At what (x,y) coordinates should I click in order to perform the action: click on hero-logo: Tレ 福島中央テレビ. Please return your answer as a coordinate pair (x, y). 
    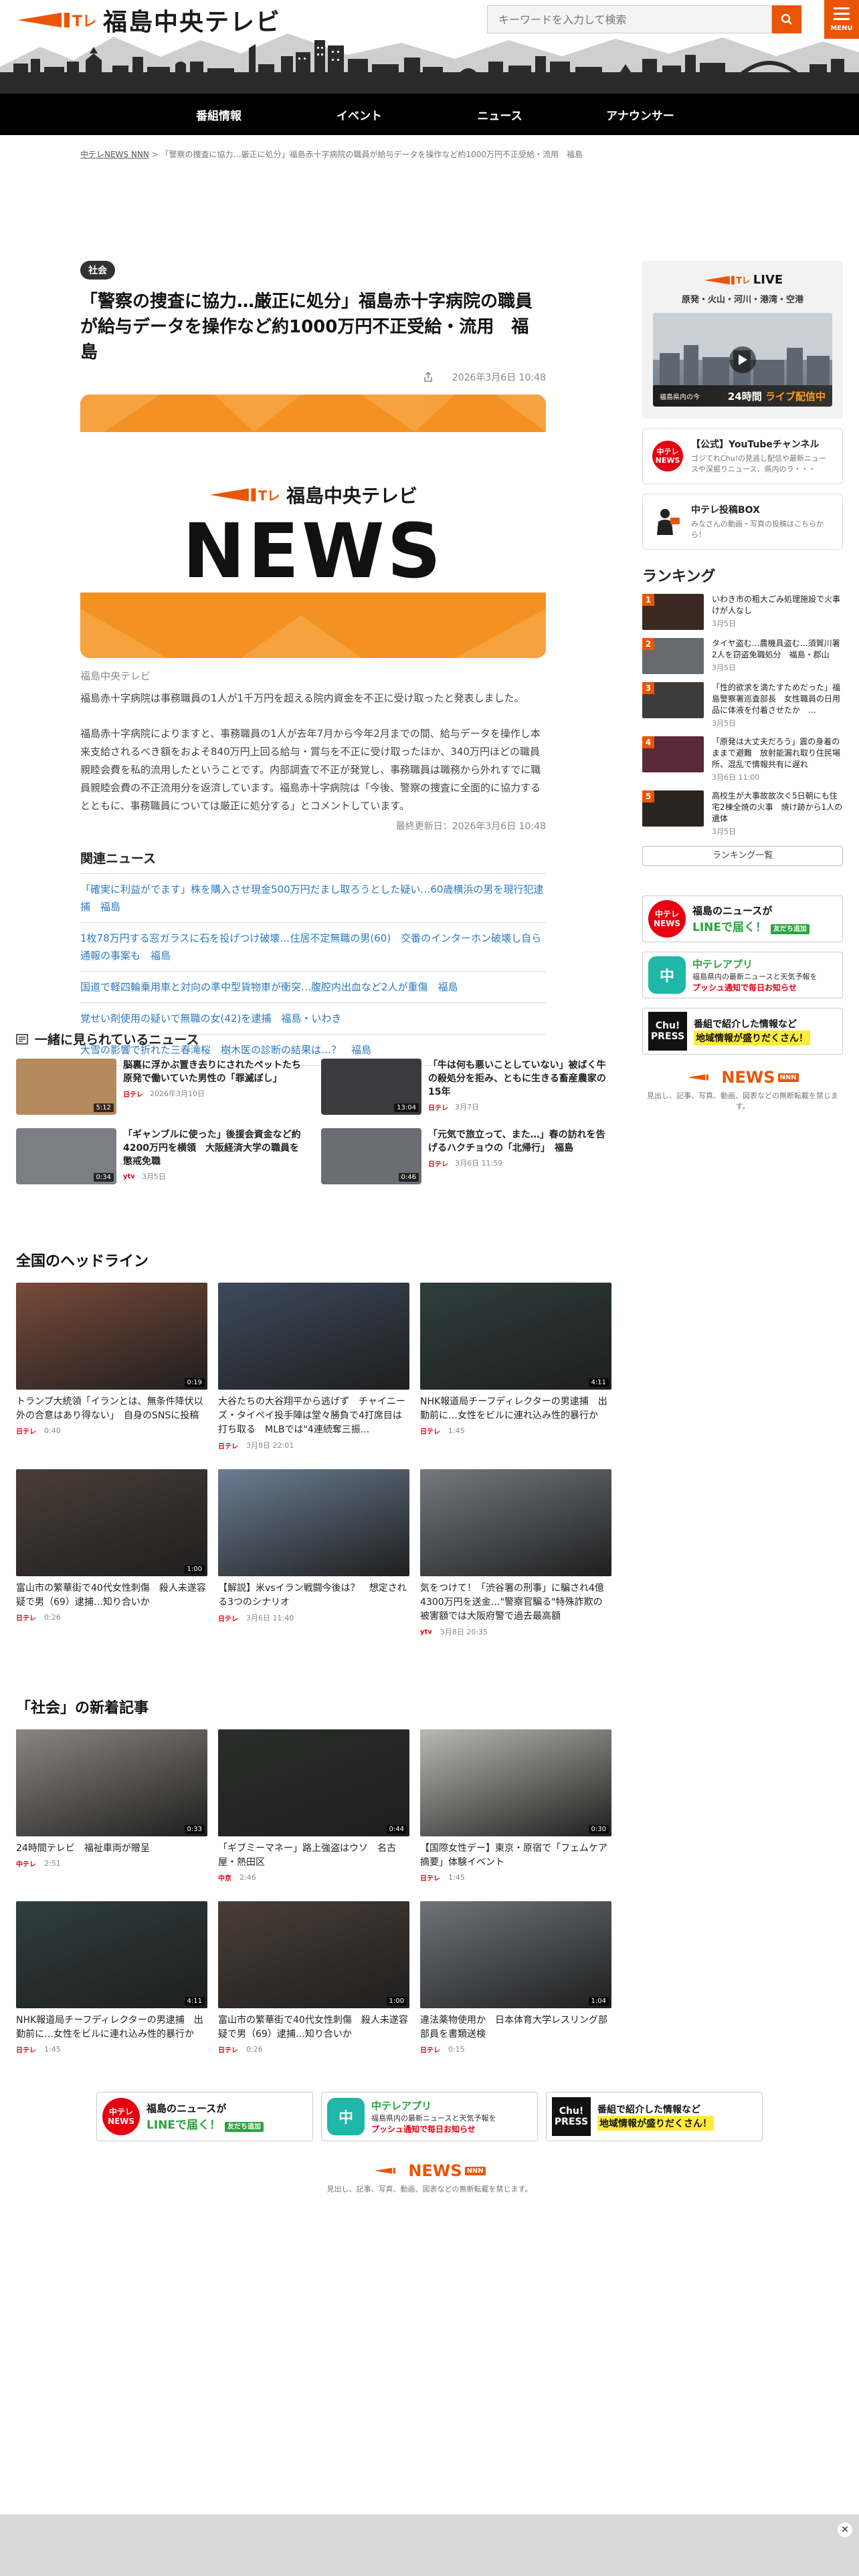
    Looking at the image, I should click on (311, 494).